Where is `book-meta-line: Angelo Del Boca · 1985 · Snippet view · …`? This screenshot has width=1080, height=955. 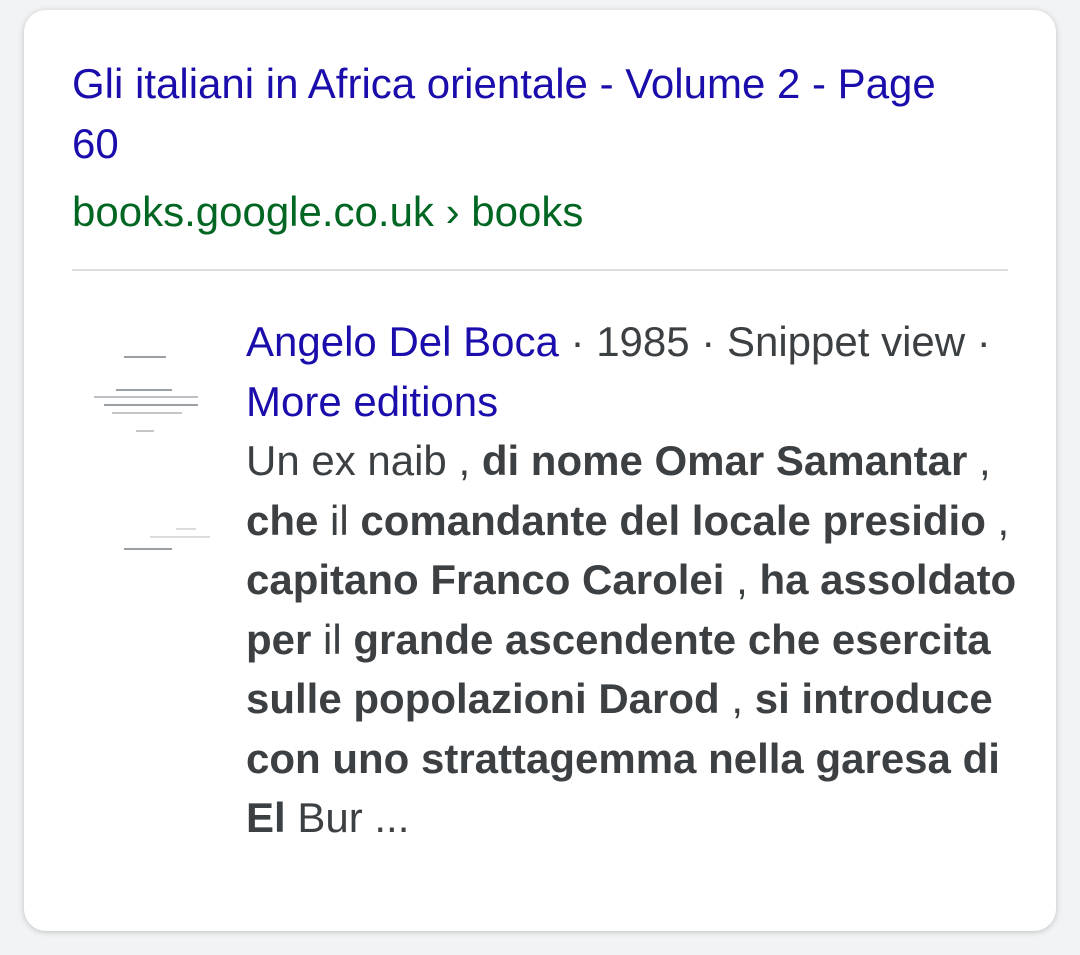
book-meta-line: Angelo Del Boca · 1985 · Snippet view · … is located at coordinates (636, 371).